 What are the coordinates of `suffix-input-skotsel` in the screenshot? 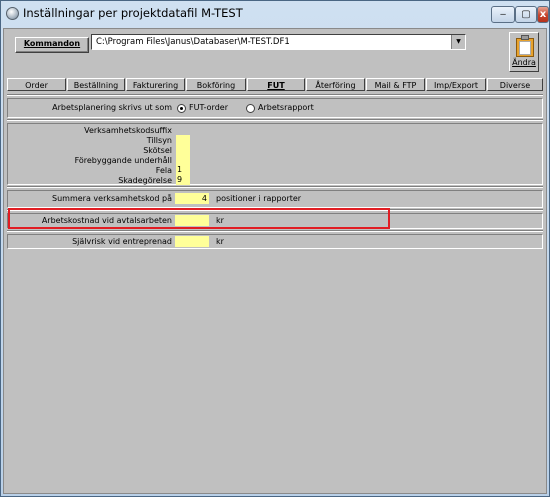 It's located at (183, 150).